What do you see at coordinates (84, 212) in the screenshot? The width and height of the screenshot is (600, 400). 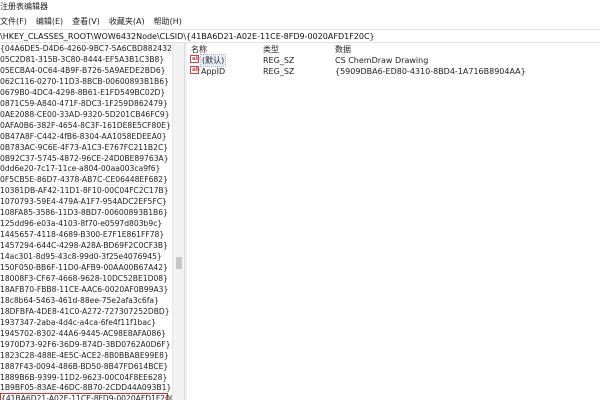 I see `tree-item: 108FA85-3586-11D3-8BD7-00600893B1B6}` at bounding box center [84, 212].